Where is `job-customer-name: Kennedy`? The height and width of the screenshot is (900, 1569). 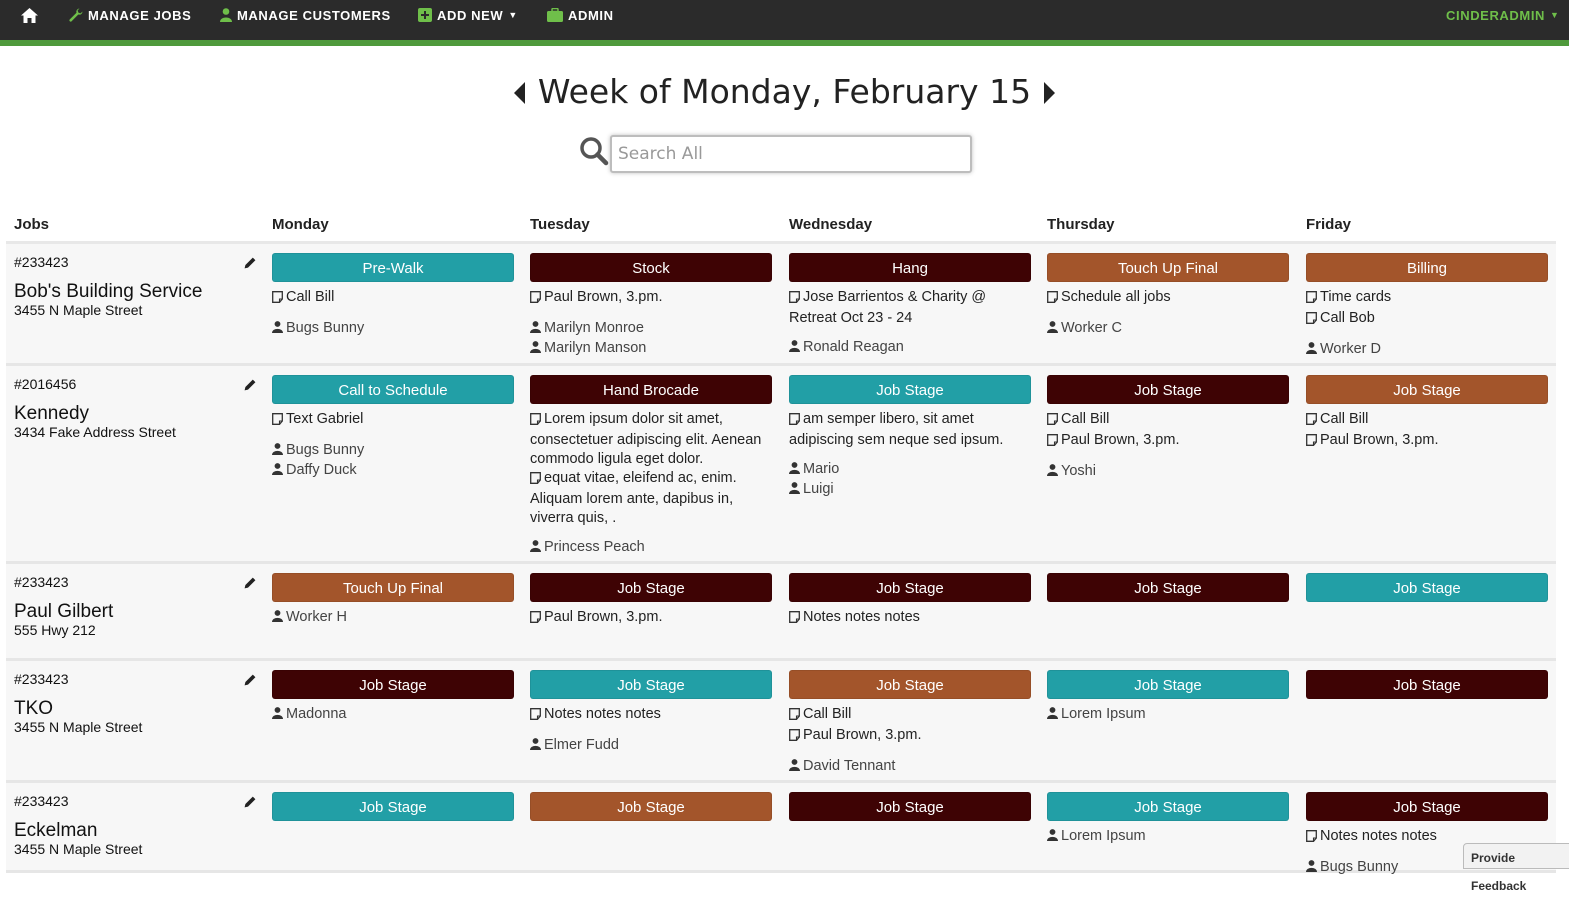 job-customer-name: Kennedy is located at coordinates (51, 414).